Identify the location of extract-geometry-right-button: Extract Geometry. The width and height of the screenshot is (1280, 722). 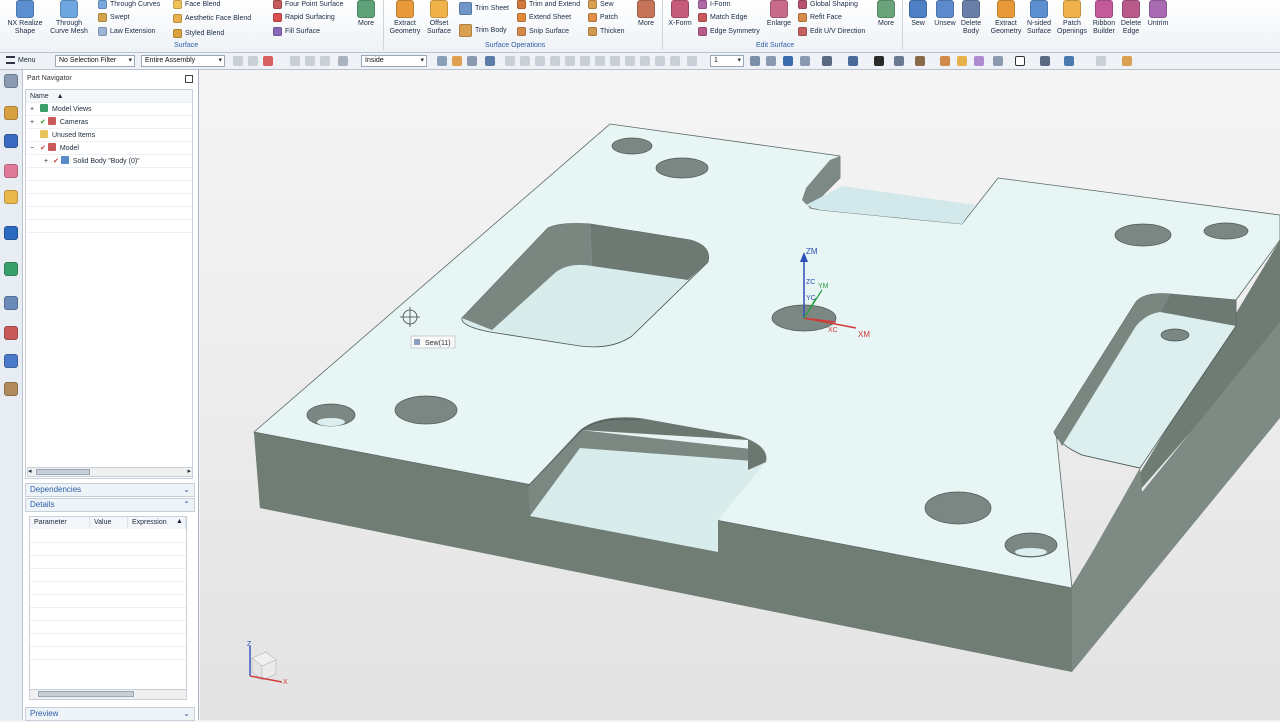
(1006, 18).